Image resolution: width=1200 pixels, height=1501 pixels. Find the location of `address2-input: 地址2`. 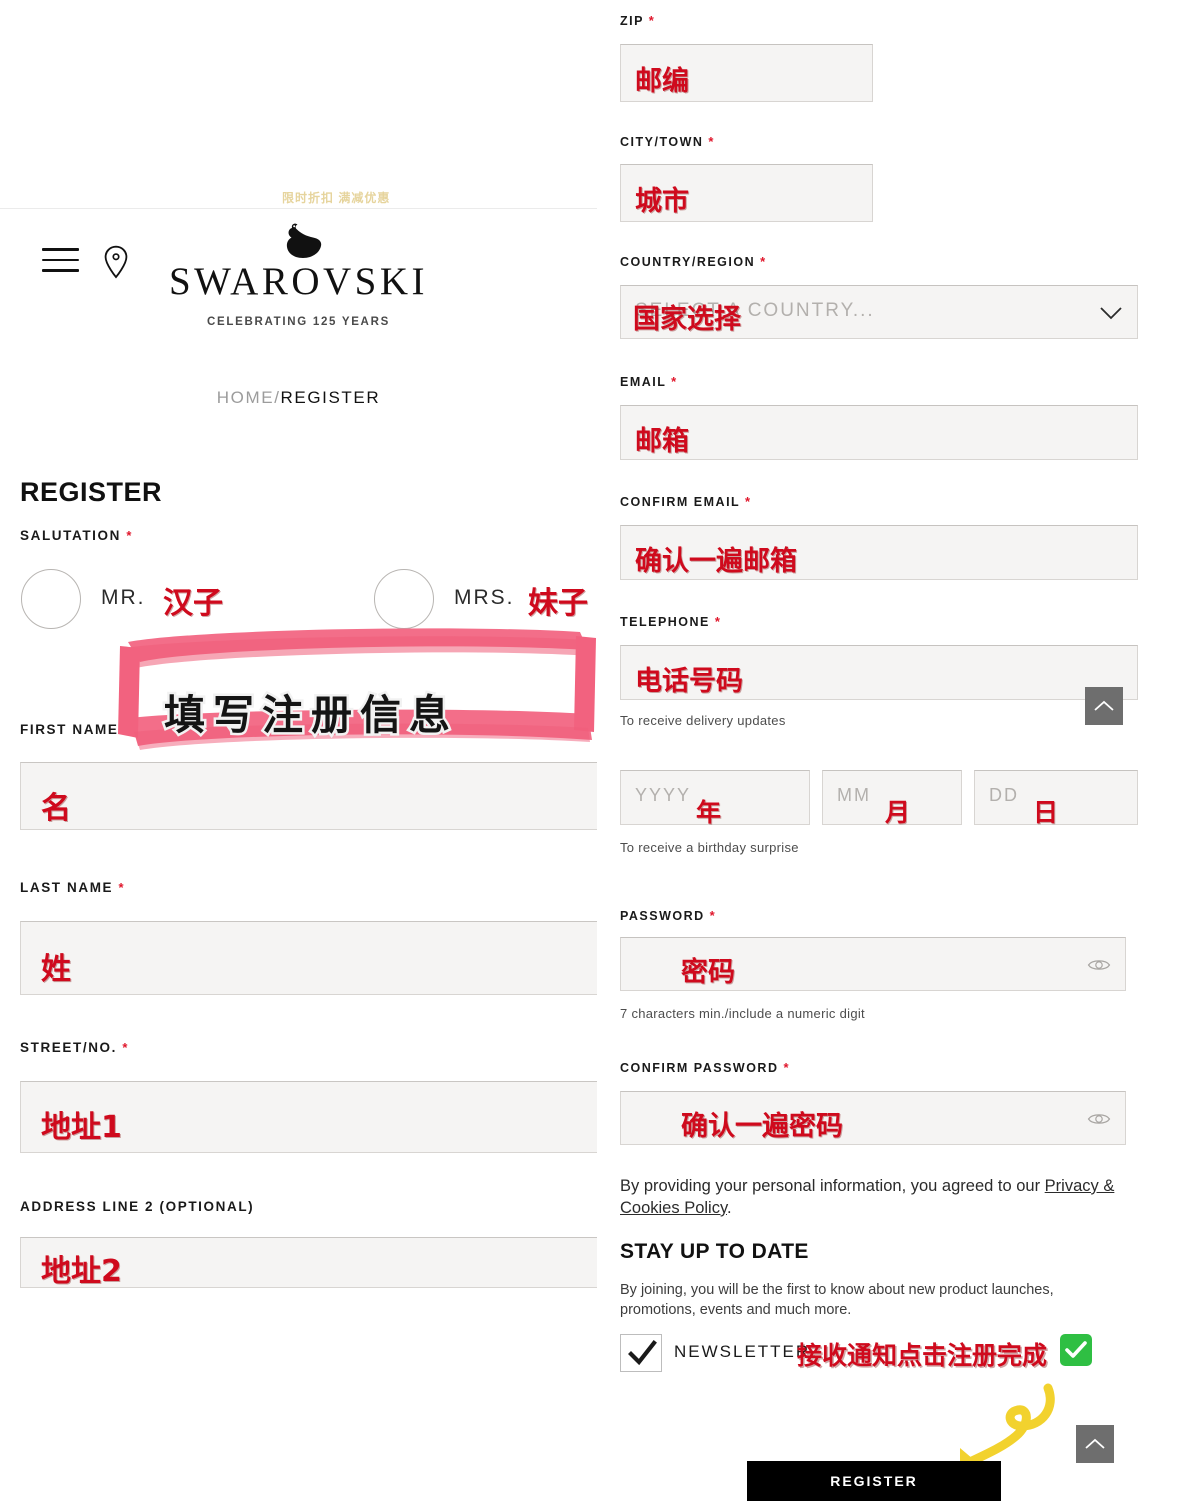

address2-input: 地址2 is located at coordinates (308, 1262).